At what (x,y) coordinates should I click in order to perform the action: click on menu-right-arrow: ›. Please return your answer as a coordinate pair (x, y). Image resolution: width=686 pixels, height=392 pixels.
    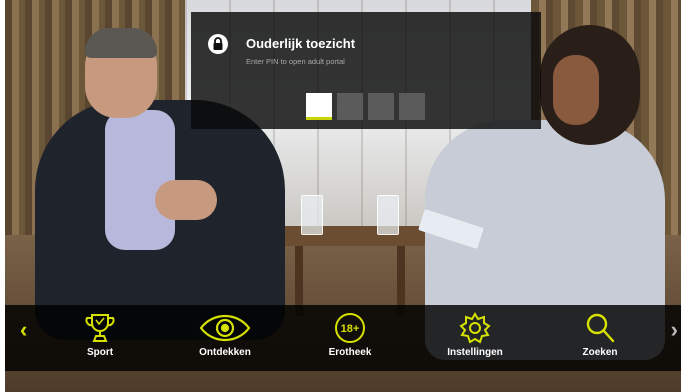
    Looking at the image, I should click on (674, 330).